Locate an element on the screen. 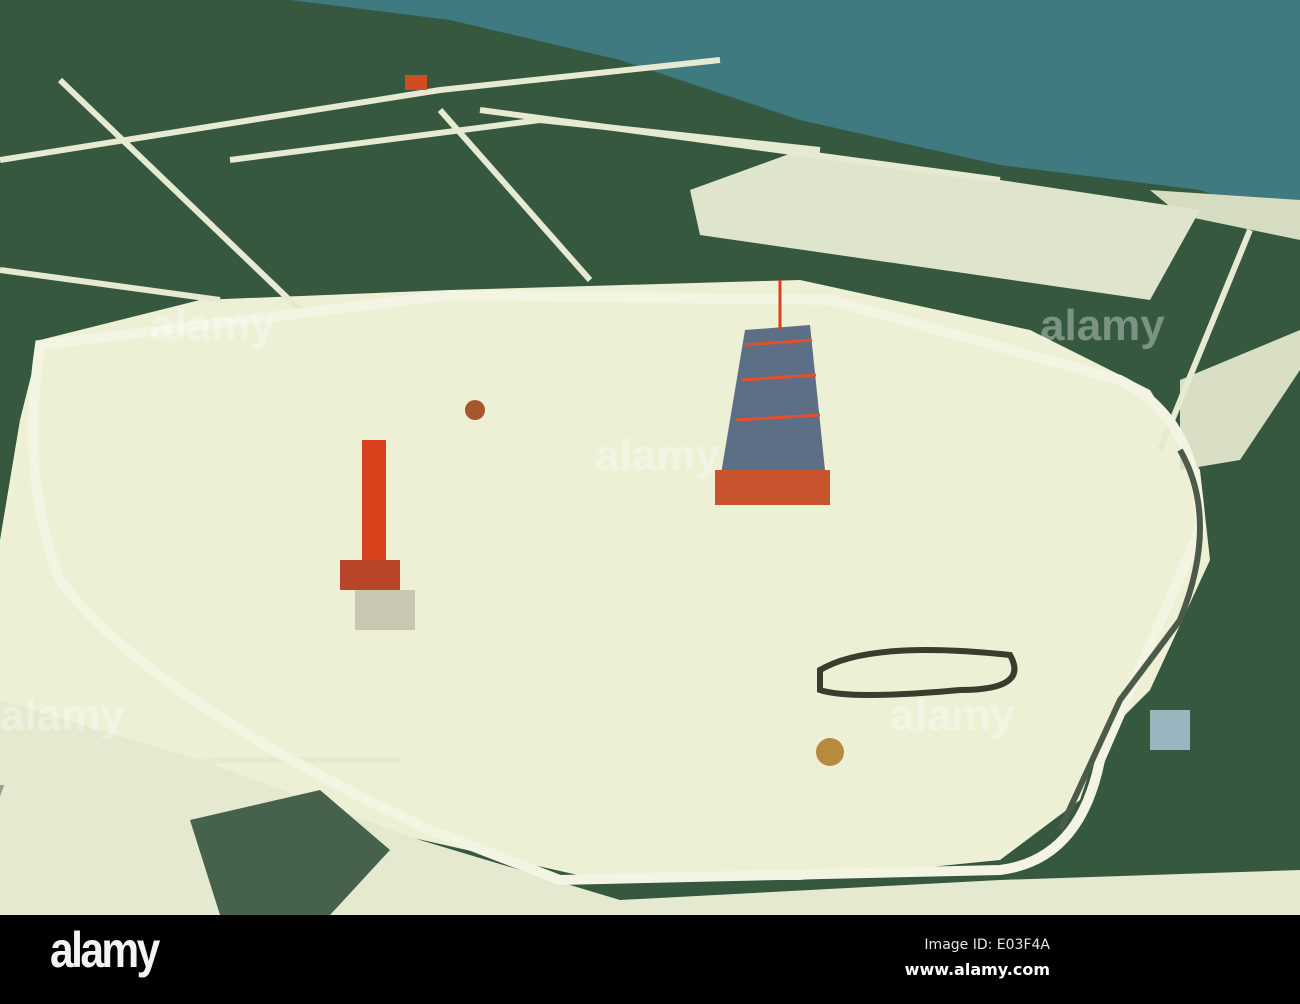 This screenshot has width=1300, height=1004. image-id: Image ID: E03F4A is located at coordinates (987, 945).